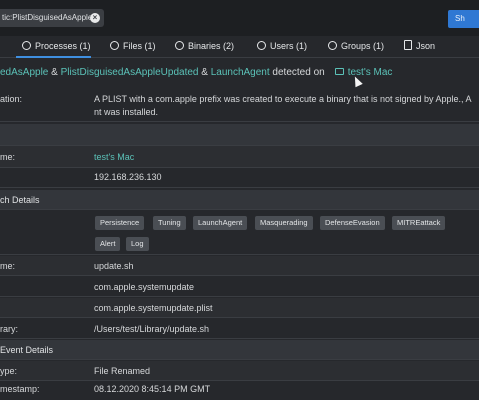 This screenshot has width=479, height=400. I want to click on tag-persistence: Persistence, so click(120, 223).